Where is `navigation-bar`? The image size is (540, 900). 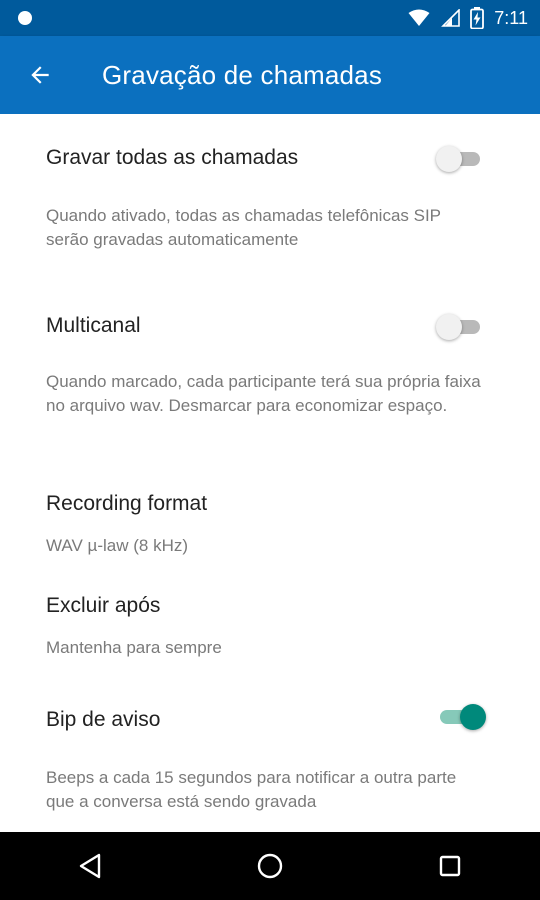 navigation-bar is located at coordinates (270, 866).